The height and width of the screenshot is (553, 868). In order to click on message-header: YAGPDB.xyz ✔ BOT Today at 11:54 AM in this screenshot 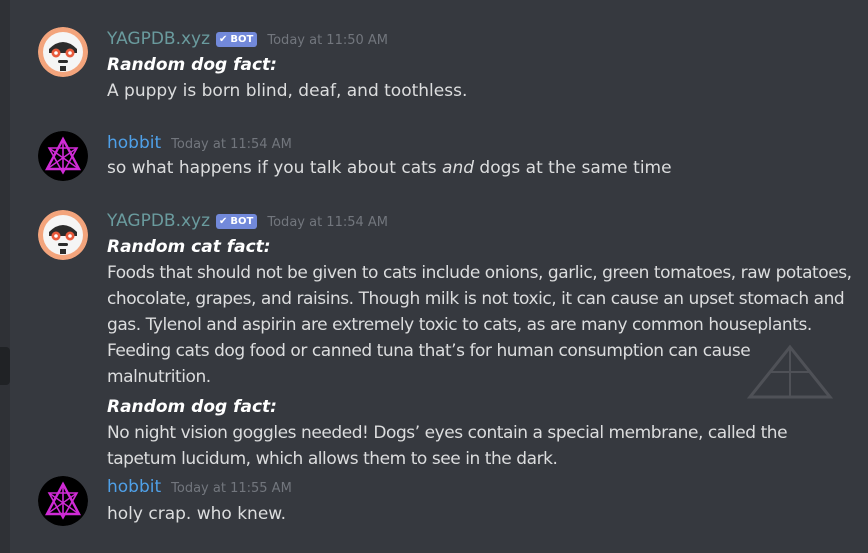, I will do `click(247, 221)`.